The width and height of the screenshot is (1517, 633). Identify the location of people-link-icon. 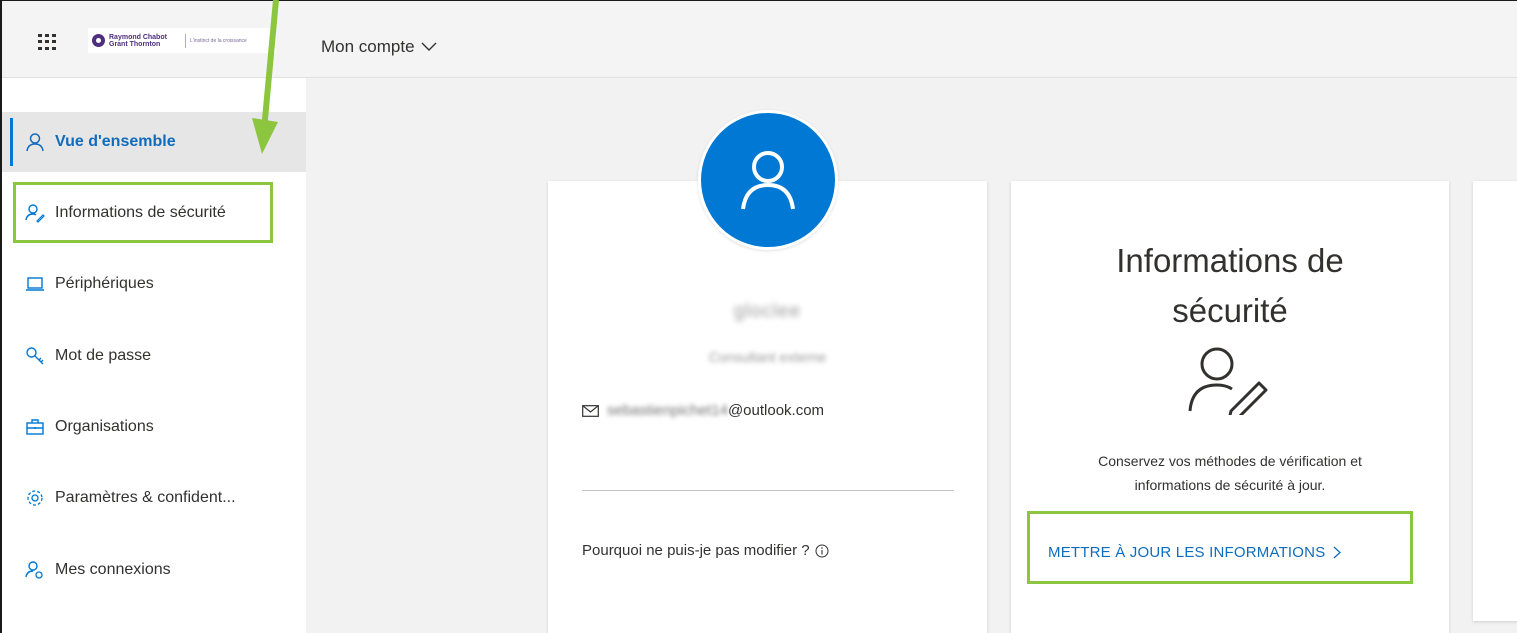
(34, 570).